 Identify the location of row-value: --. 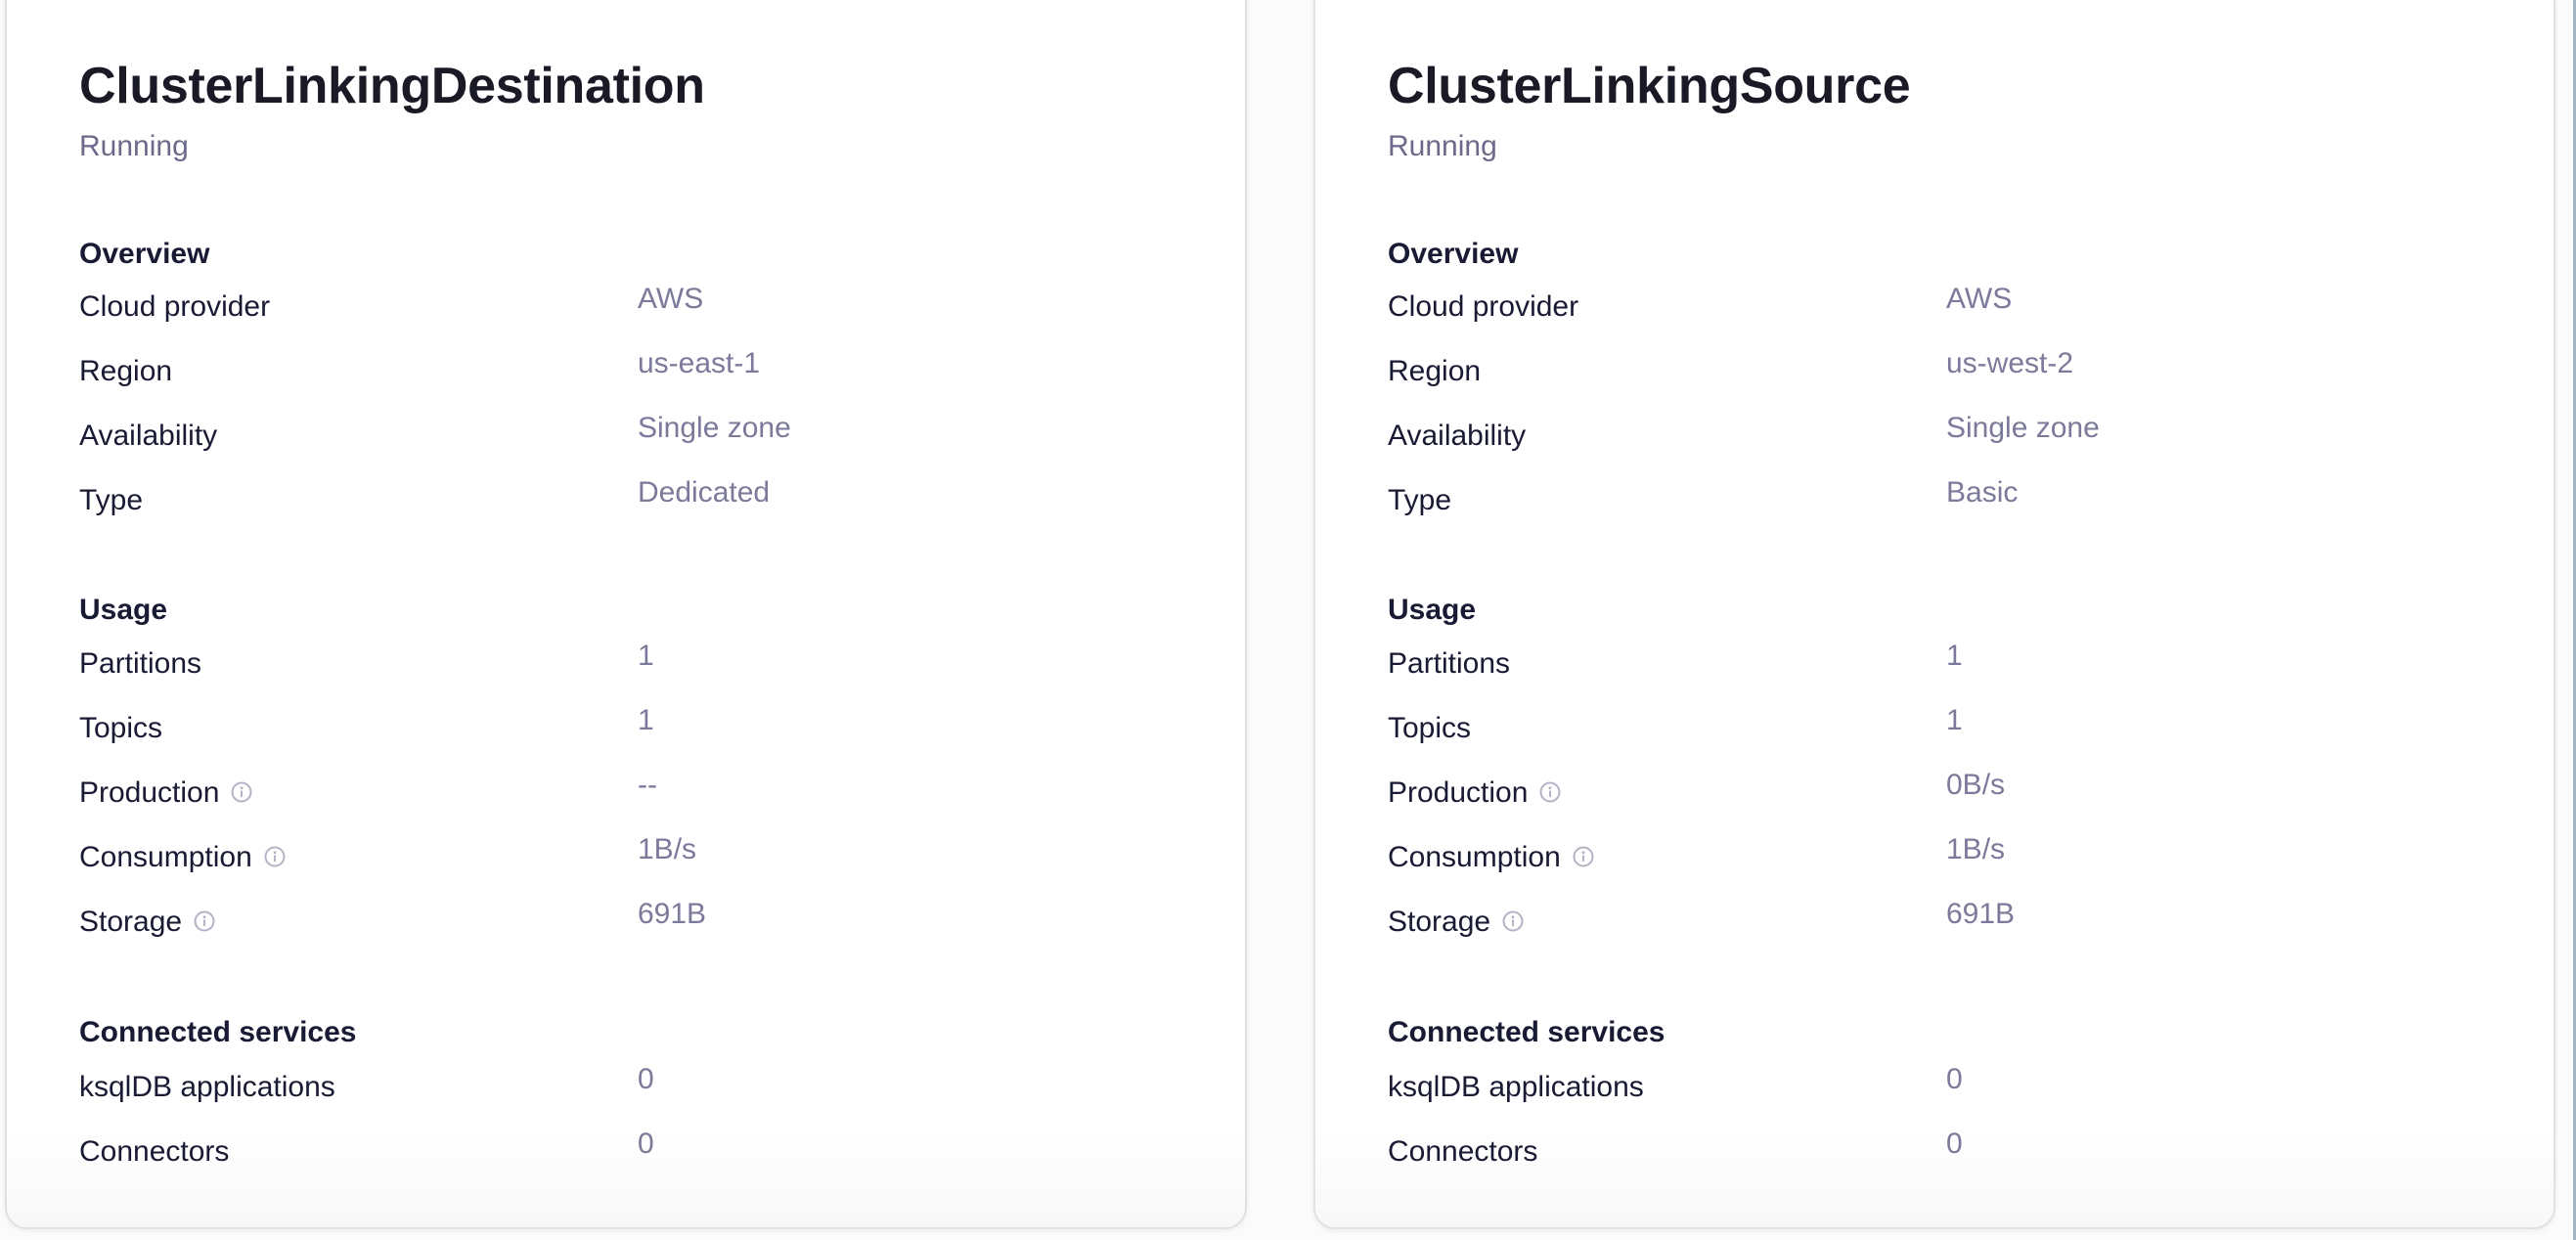
(647, 785).